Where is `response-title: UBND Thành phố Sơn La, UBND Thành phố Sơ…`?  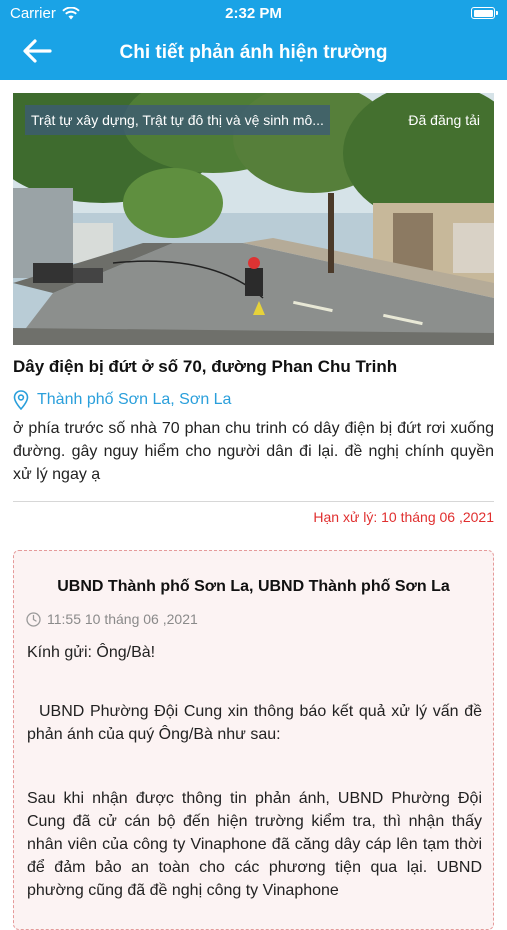 response-title: UBND Thành phố Sơn La, UBND Thành phố Sơ… is located at coordinates (253, 586).